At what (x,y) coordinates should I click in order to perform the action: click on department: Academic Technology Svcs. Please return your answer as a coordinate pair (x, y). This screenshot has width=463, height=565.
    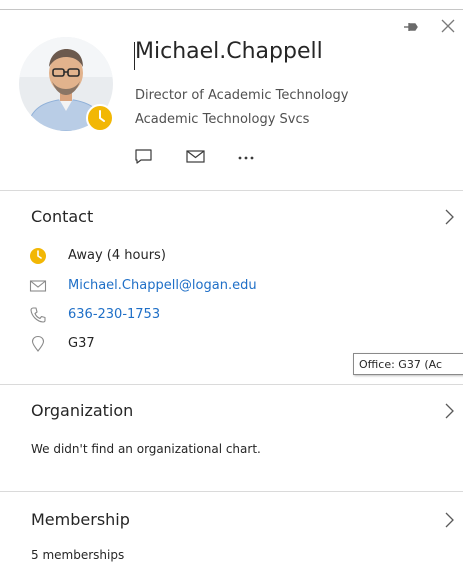
    Looking at the image, I should click on (222, 119).